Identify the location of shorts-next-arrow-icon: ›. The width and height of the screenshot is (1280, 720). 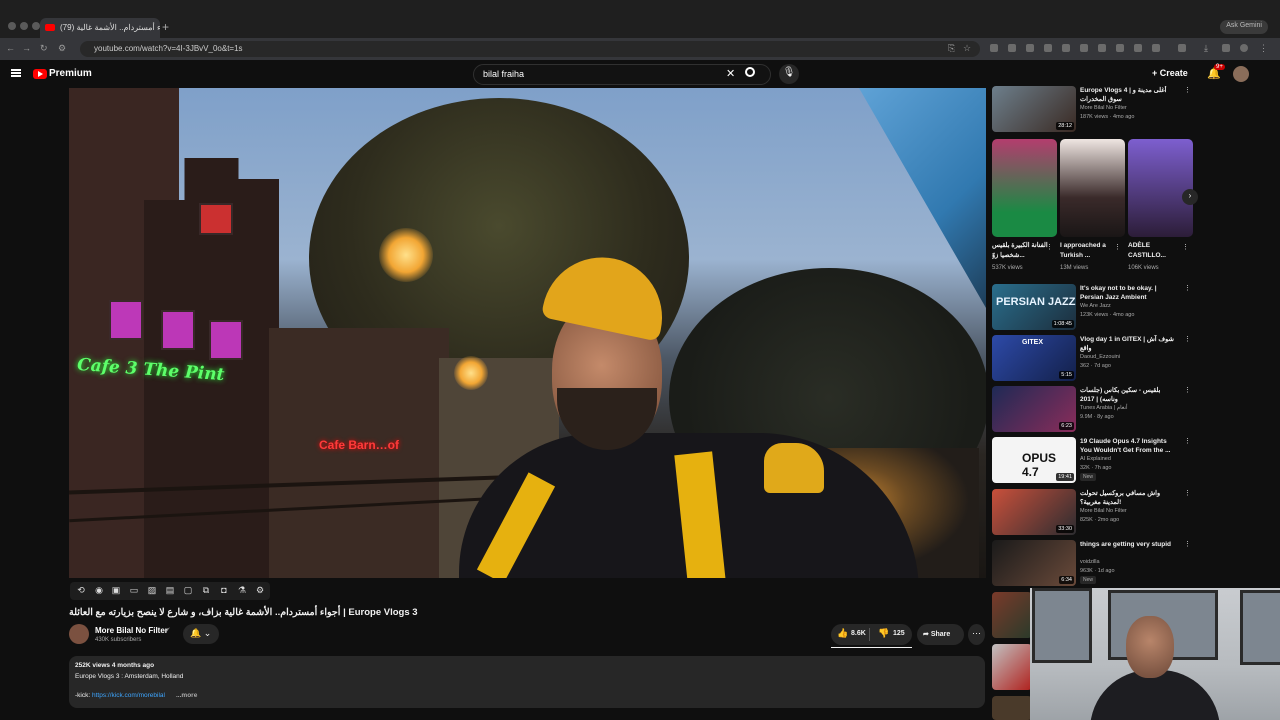
(1190, 197).